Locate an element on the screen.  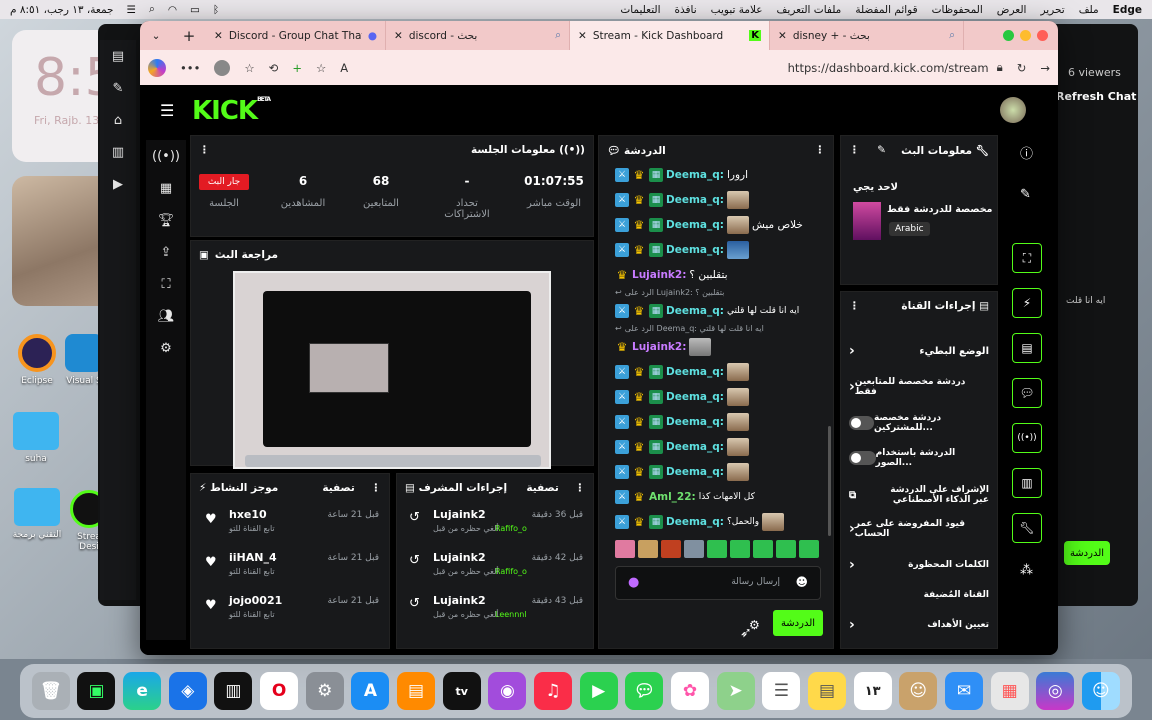
trash-icon: 🗑︎ is located at coordinates (50, 691).